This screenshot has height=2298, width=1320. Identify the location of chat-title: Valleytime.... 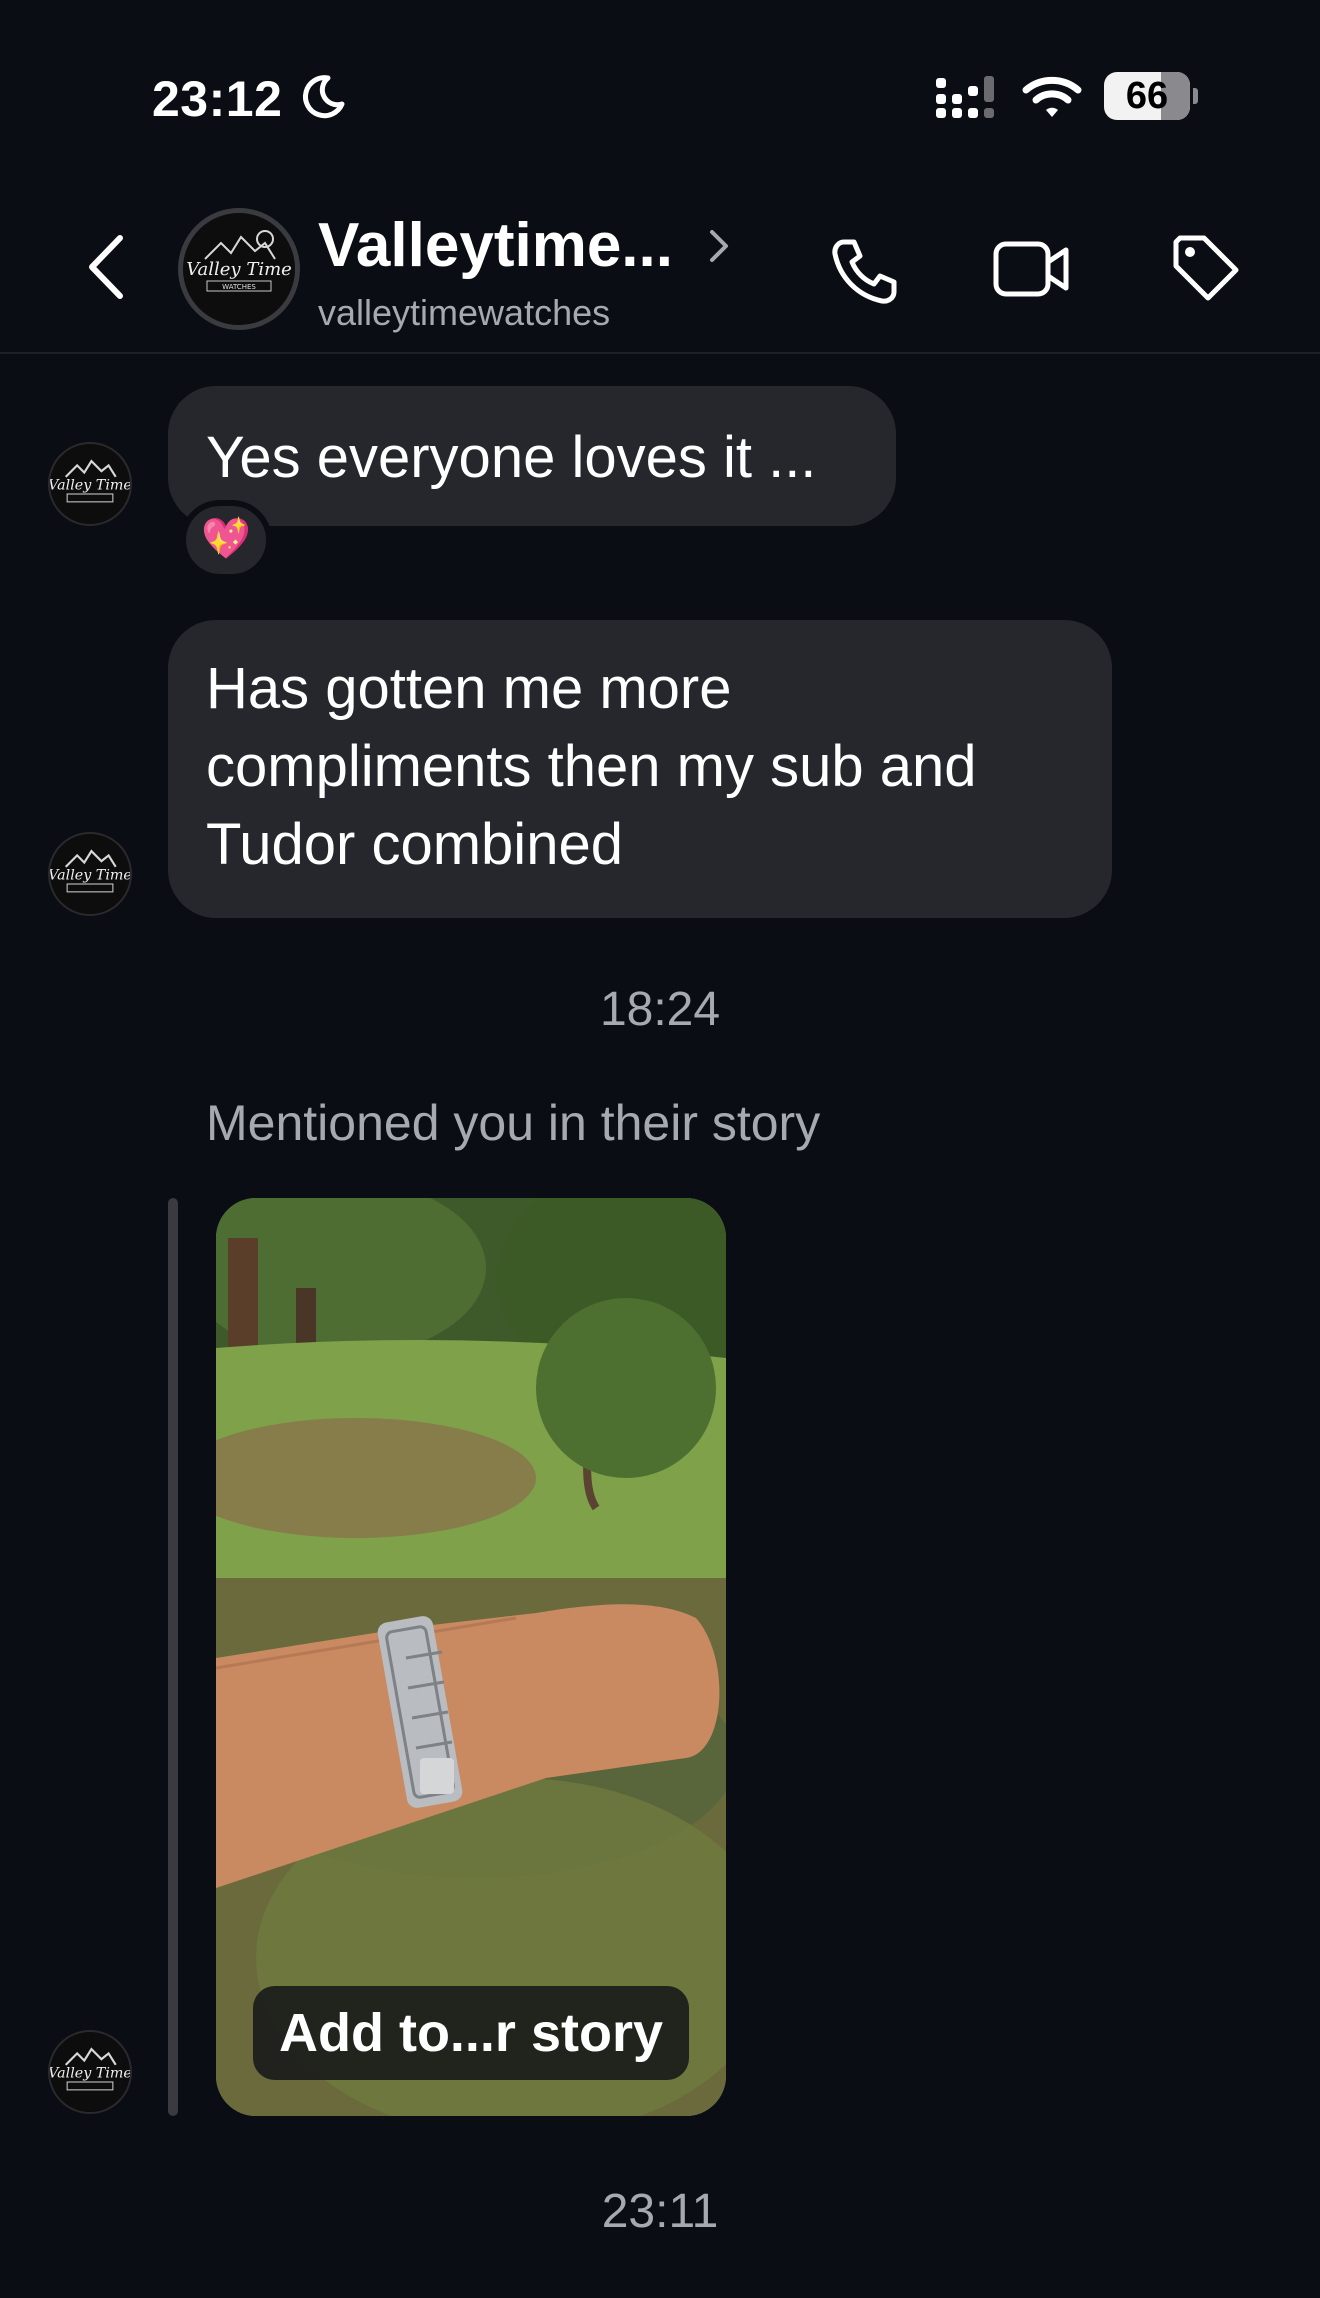
(495, 245).